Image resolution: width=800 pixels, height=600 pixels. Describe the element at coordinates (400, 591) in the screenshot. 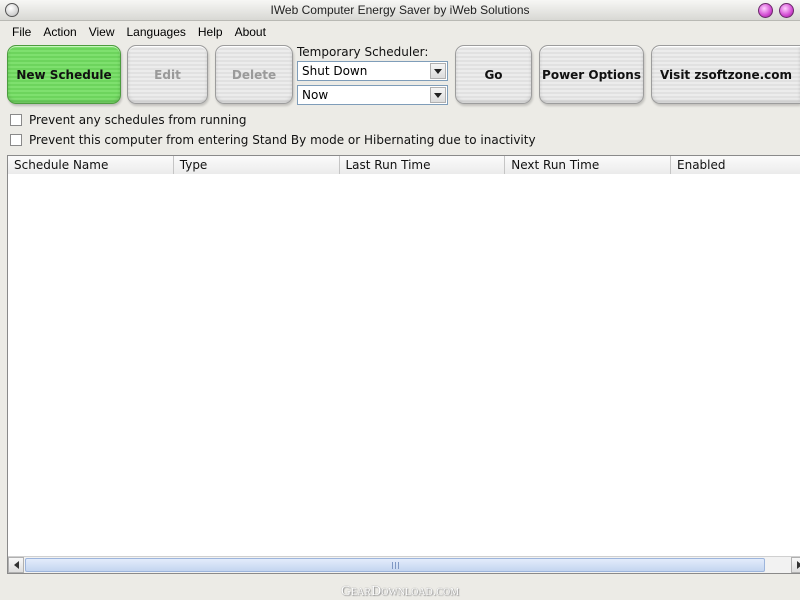

I see `watermark: GearDownload.com` at that location.